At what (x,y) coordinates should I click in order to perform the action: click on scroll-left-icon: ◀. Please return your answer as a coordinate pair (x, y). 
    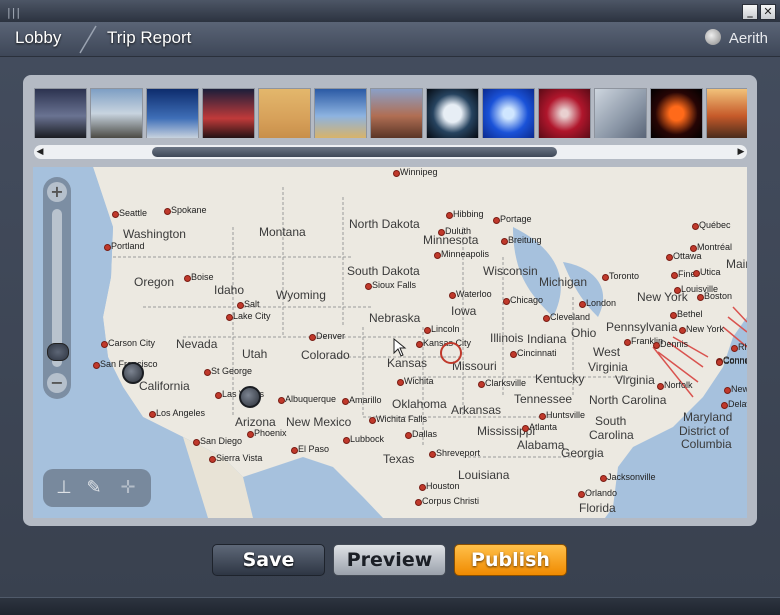
    Looking at the image, I should click on (40, 152).